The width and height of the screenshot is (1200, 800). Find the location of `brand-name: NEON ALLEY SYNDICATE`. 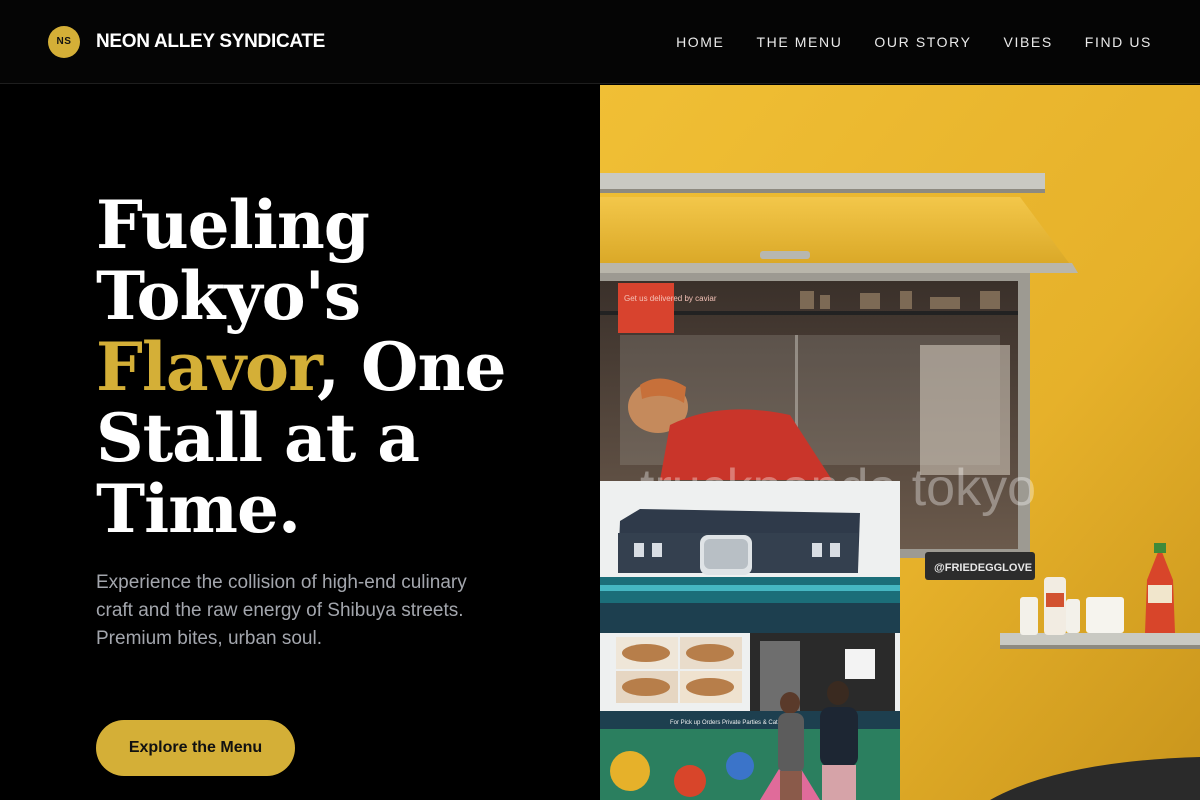

brand-name: NEON ALLEY SYNDICATE is located at coordinates (210, 42).